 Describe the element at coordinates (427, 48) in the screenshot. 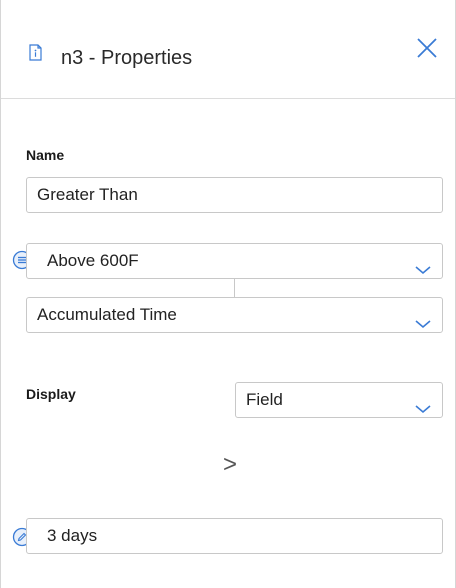

I see `close-icon` at that location.